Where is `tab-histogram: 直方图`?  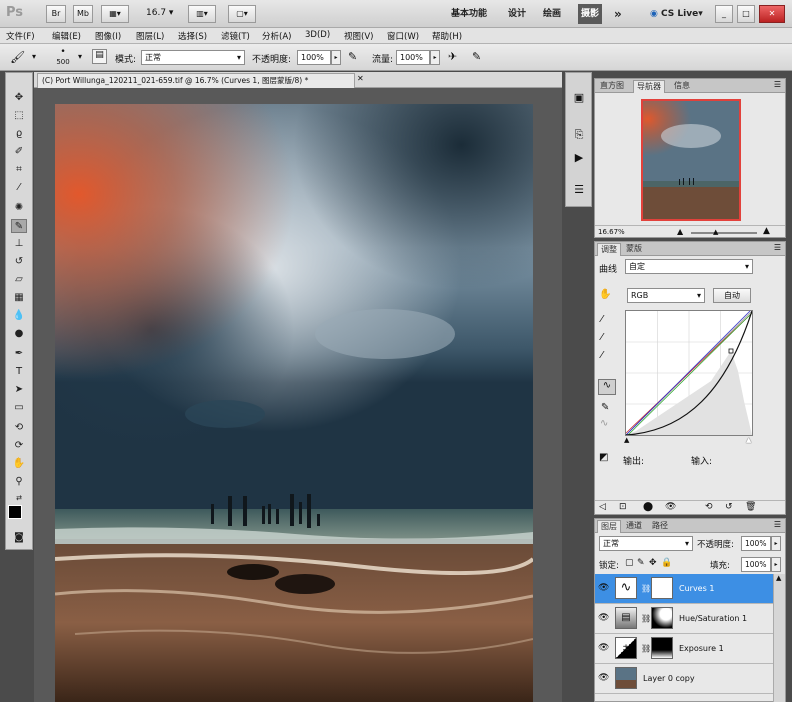 tab-histogram: 直方图 is located at coordinates (612, 86).